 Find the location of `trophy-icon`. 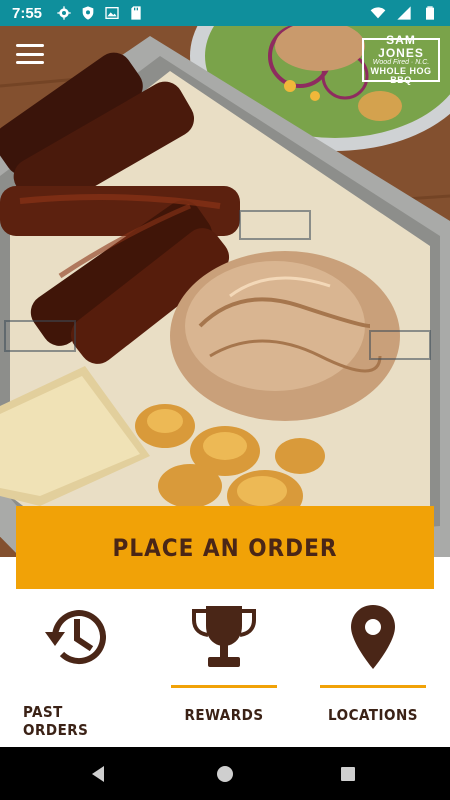

trophy-icon is located at coordinates (224, 637).